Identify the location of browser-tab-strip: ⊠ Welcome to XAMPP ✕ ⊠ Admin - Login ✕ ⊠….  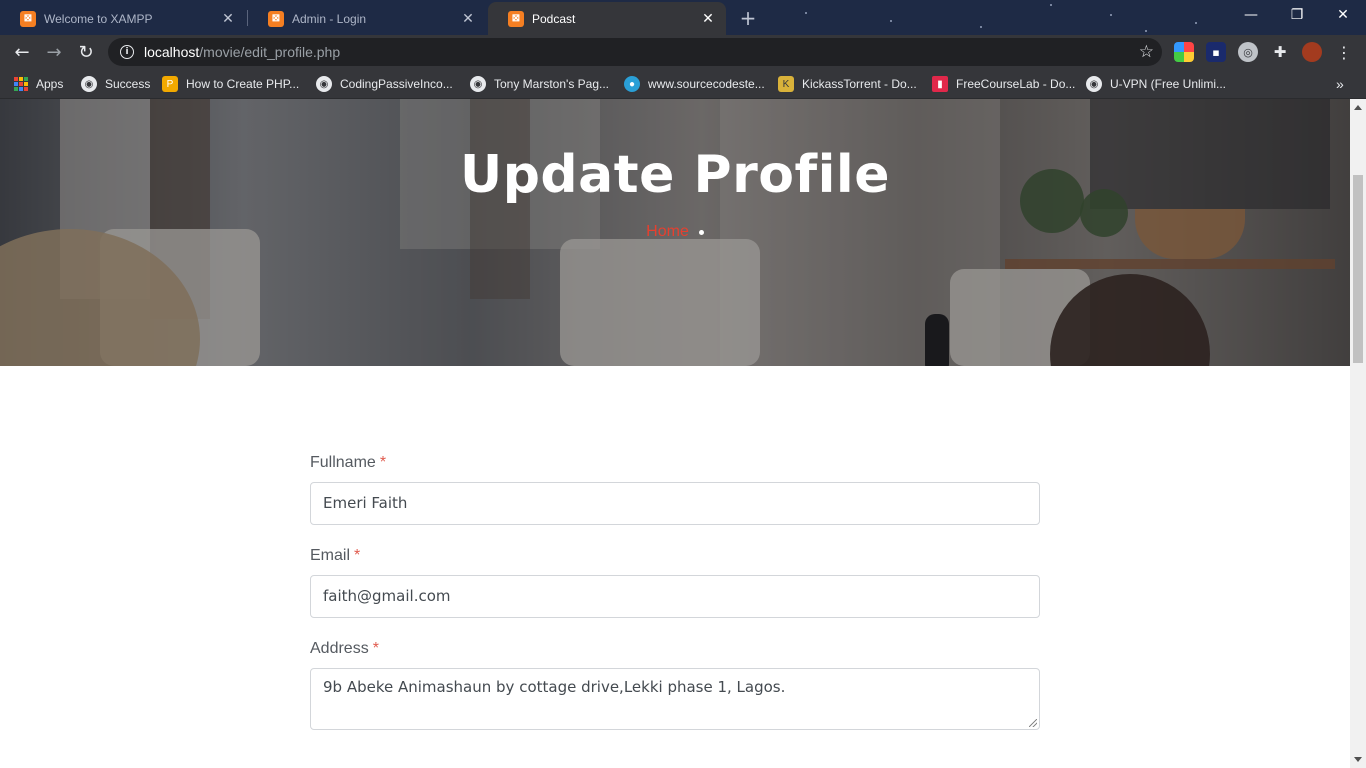
(683, 17).